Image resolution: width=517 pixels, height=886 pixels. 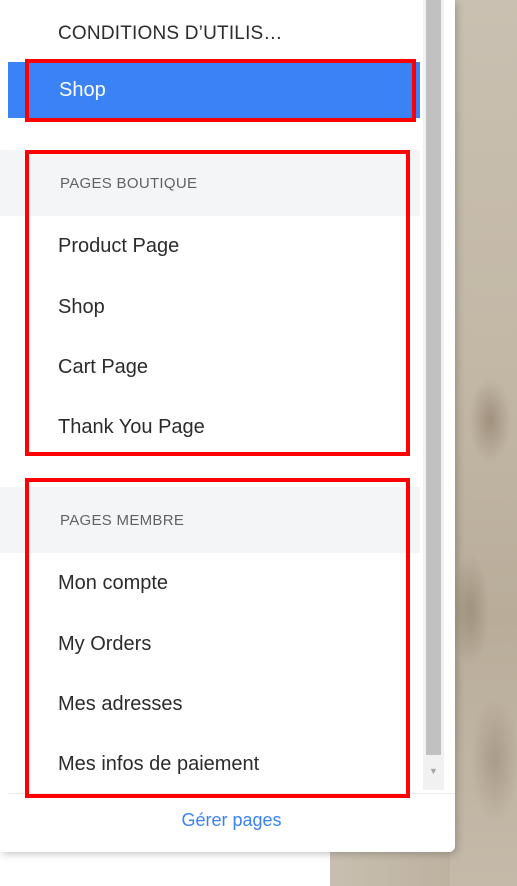 I want to click on menu-item-mon-compte: Mon compte, so click(x=214, y=583).